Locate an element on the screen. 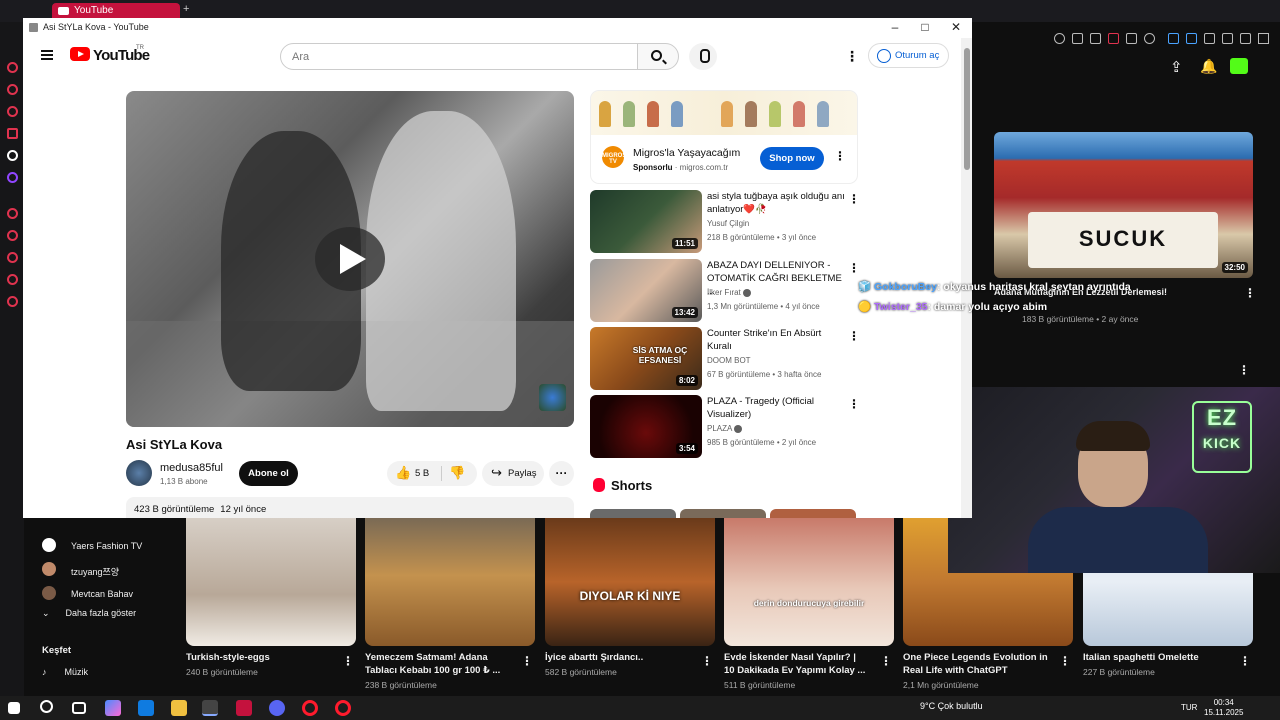  video-thumbnail: 3:54 is located at coordinates (646, 426).